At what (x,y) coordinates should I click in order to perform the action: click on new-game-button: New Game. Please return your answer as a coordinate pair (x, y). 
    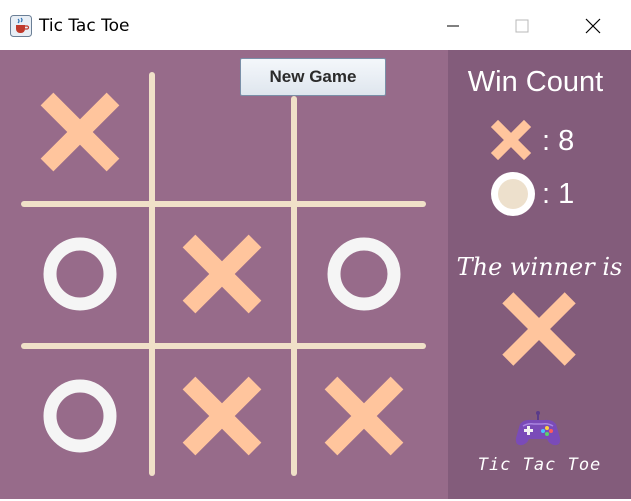
    Looking at the image, I should click on (313, 77).